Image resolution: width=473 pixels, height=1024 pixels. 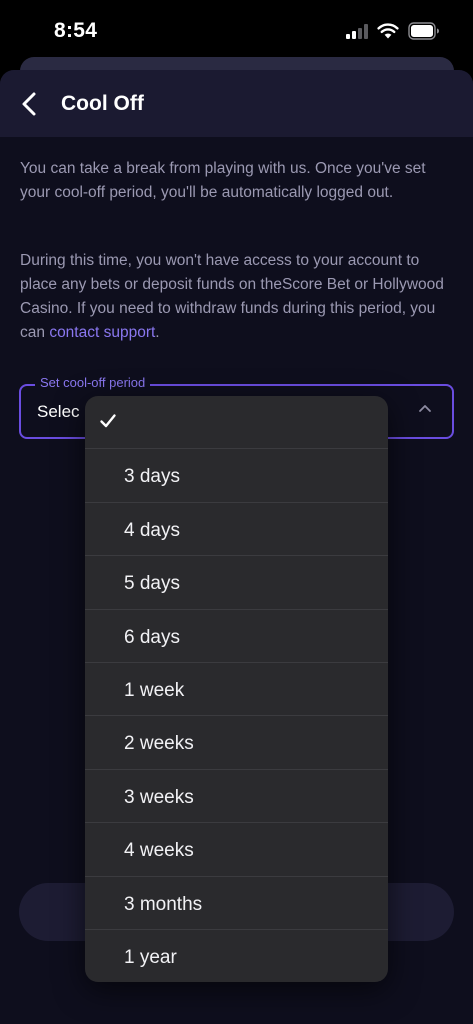 What do you see at coordinates (163, 904) in the screenshot?
I see `menu-item-label: 3 months` at bounding box center [163, 904].